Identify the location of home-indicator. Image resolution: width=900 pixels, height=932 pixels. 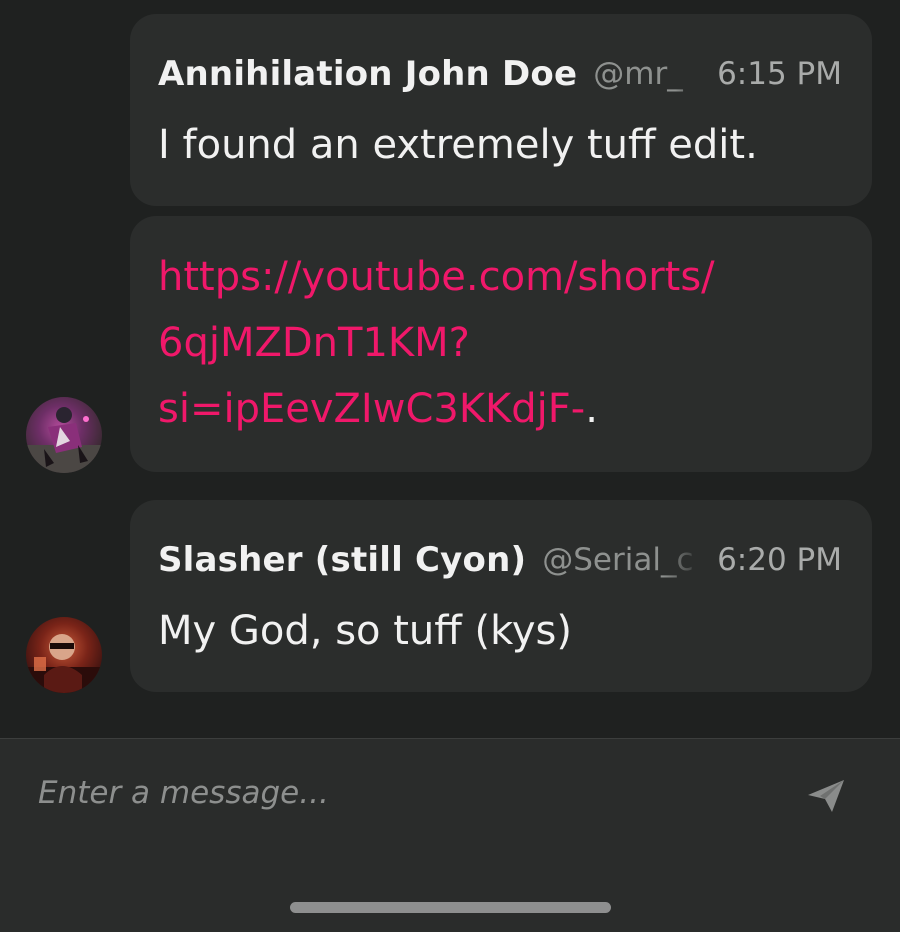
(450, 907).